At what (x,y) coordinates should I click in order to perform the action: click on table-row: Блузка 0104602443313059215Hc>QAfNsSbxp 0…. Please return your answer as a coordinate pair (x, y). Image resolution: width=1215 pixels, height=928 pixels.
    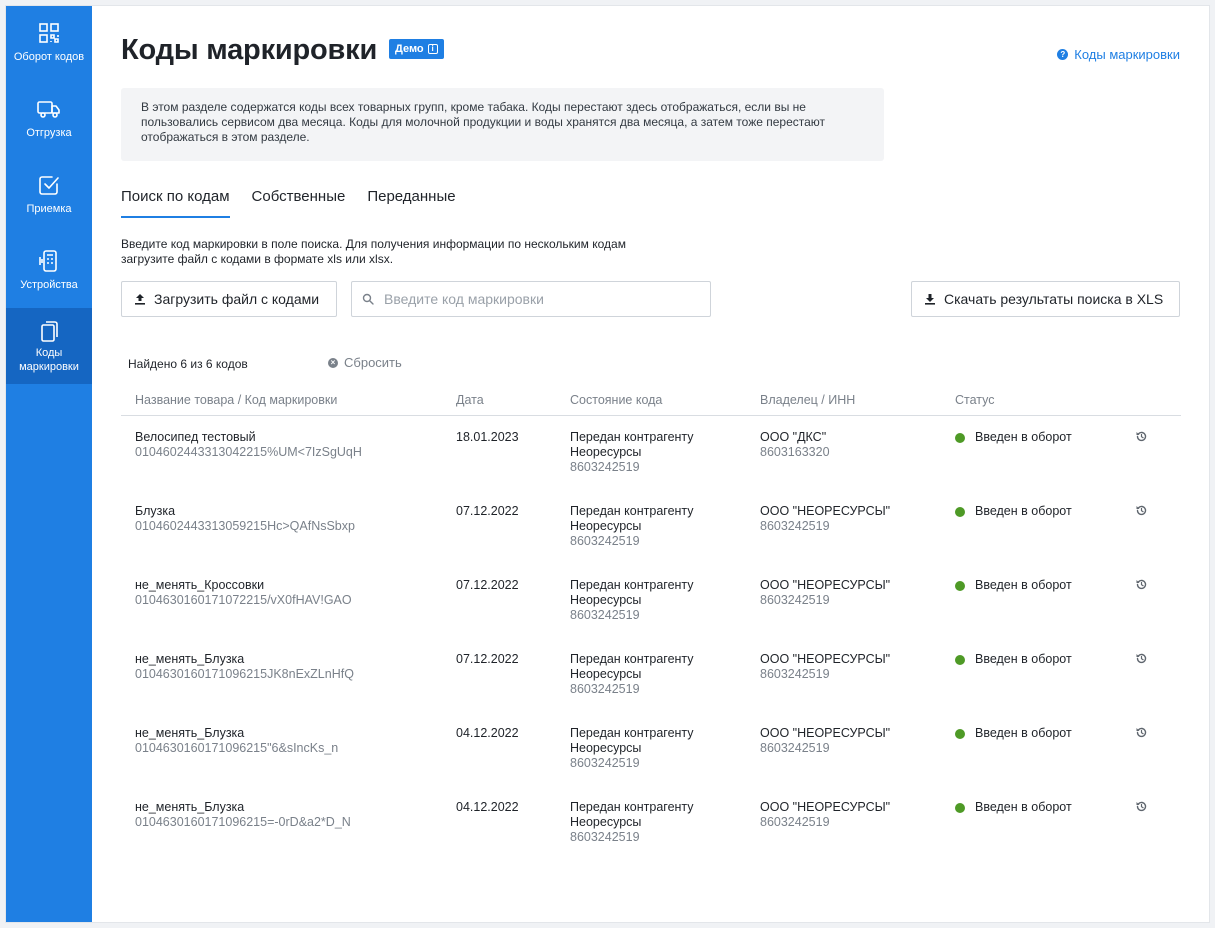
    Looking at the image, I should click on (651, 527).